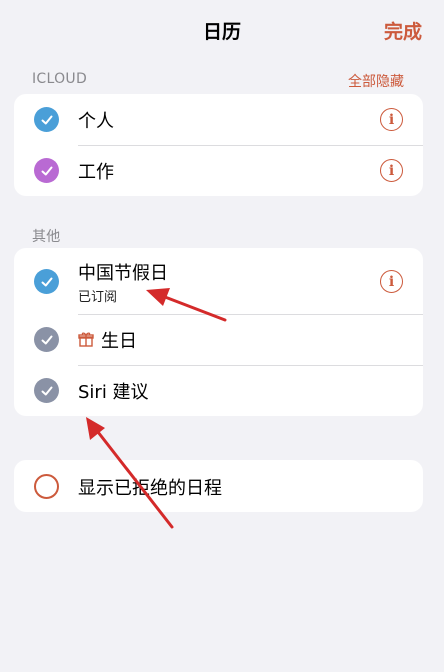  Describe the element at coordinates (113, 392) in the screenshot. I see `calendar-label: Siri 建议` at that location.